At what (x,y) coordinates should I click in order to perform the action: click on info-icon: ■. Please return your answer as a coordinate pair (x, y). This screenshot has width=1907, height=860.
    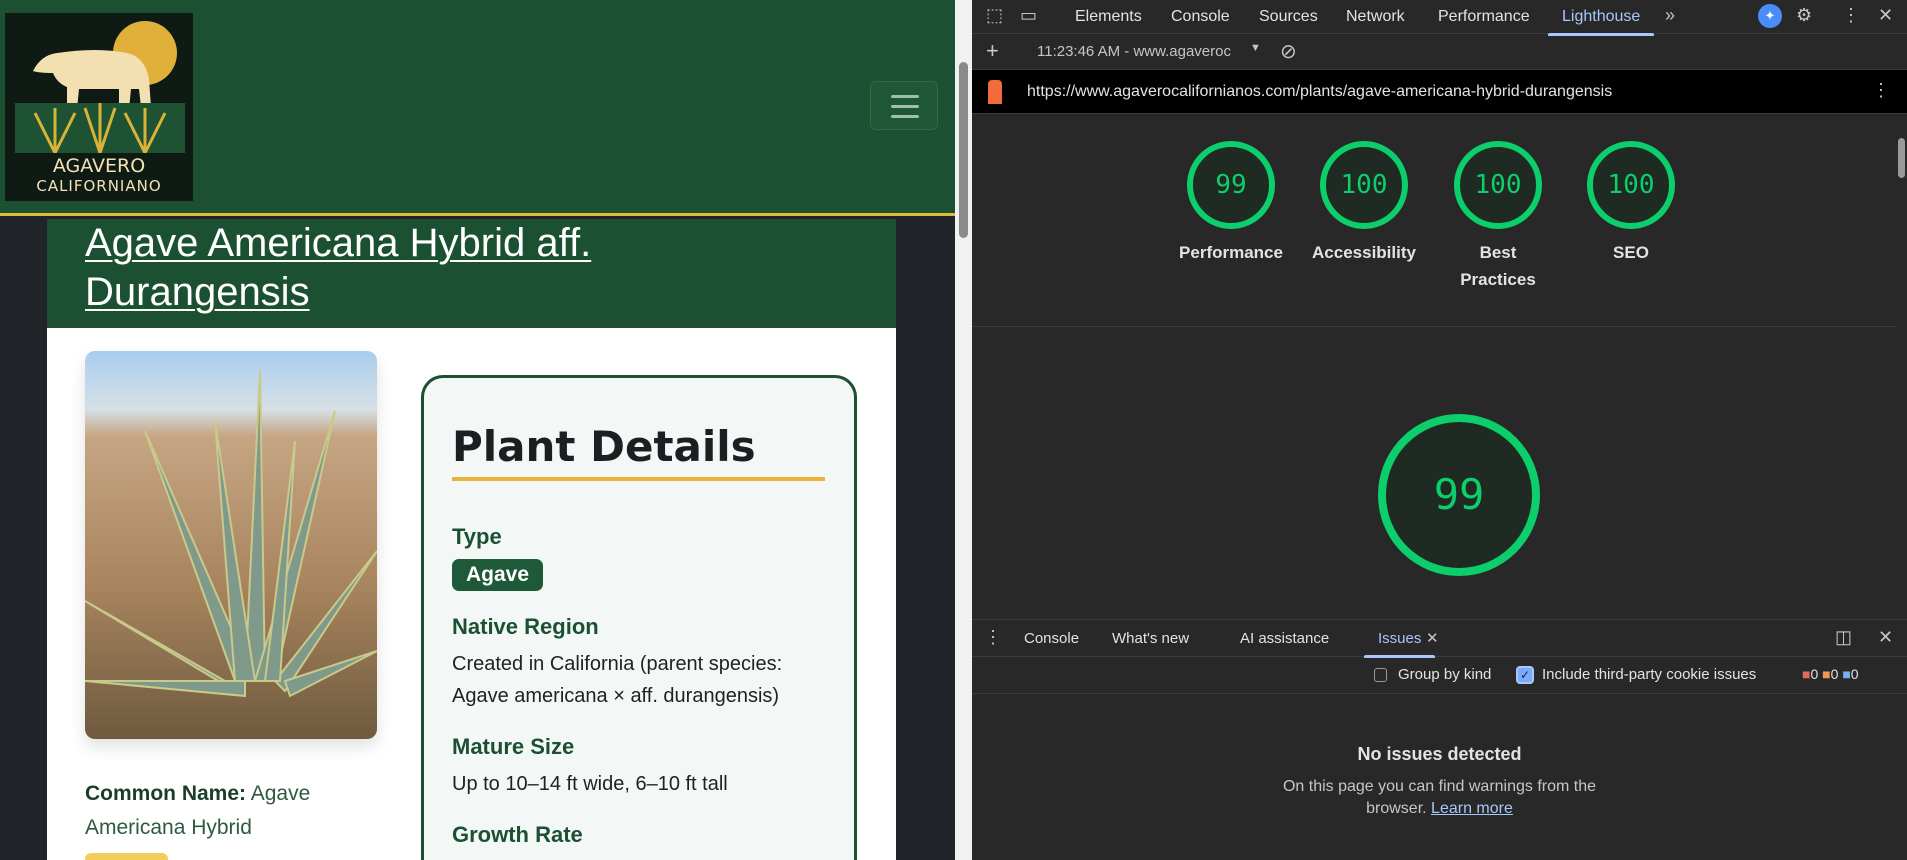
    Looking at the image, I should click on (1846, 674).